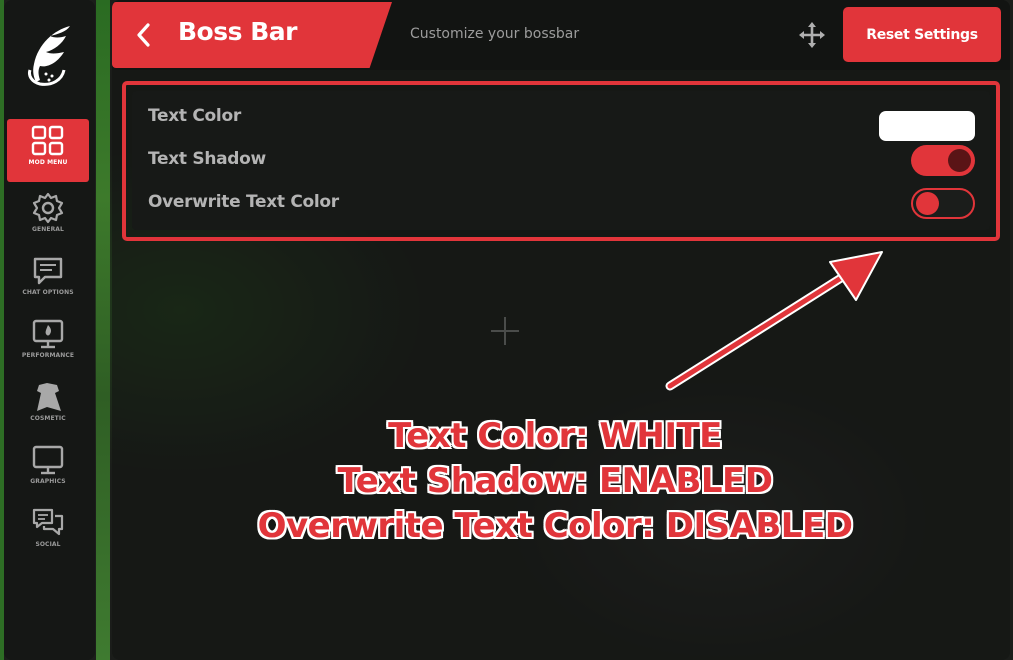  Describe the element at coordinates (237, 31) in the screenshot. I see `page-title: Boss Bar` at that location.